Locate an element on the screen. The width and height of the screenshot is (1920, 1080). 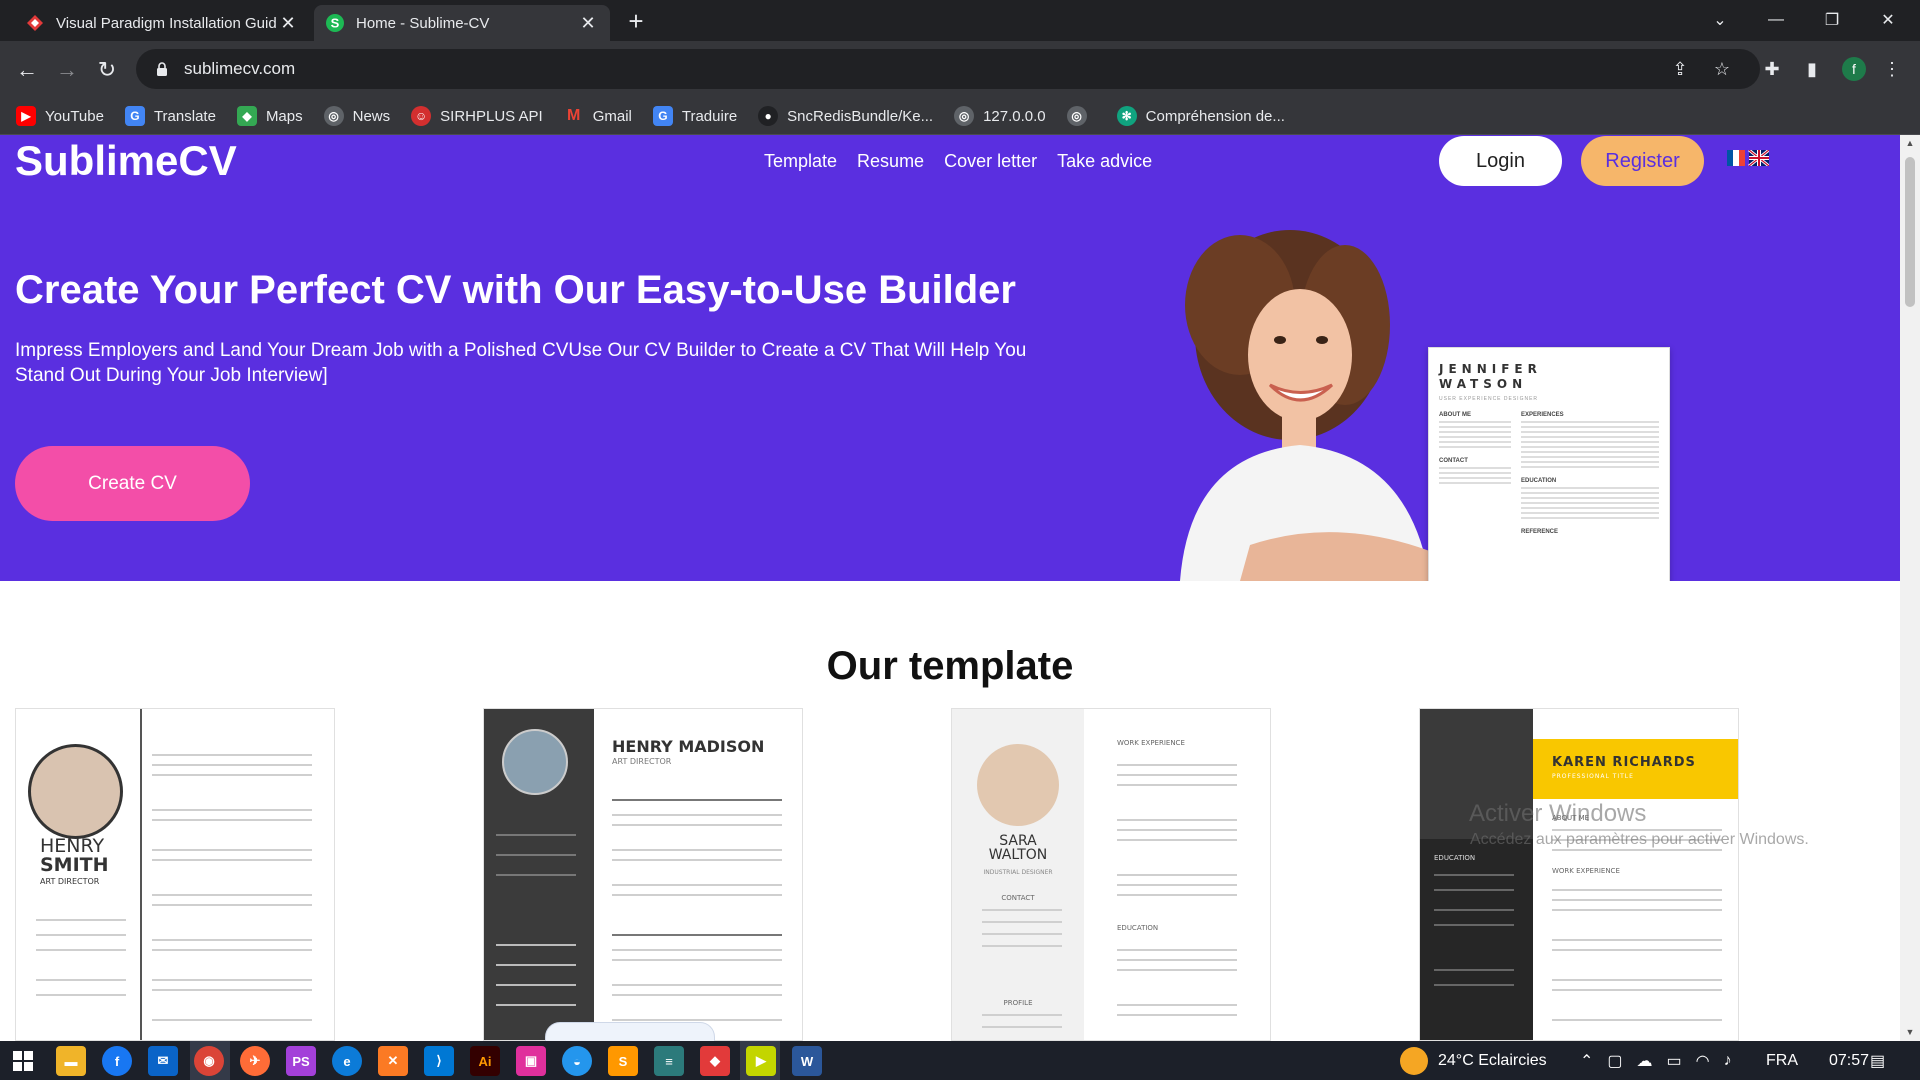
site-logo: SublimeCV is located at coordinates (126, 161).